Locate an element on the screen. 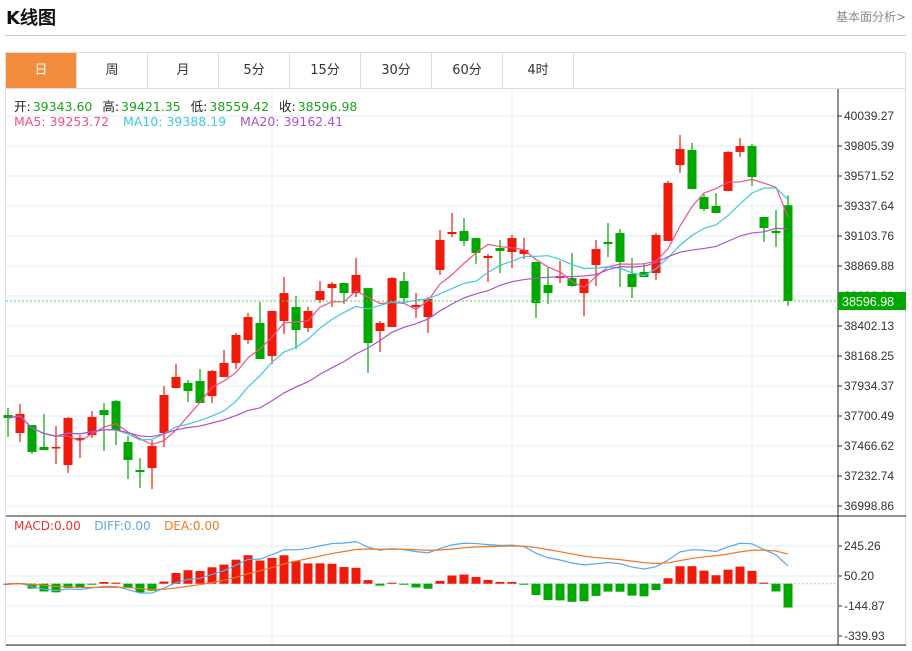  macd-legend: MACD:0.00 DIFF:0.00 DEA:0.00 is located at coordinates (118, 526).